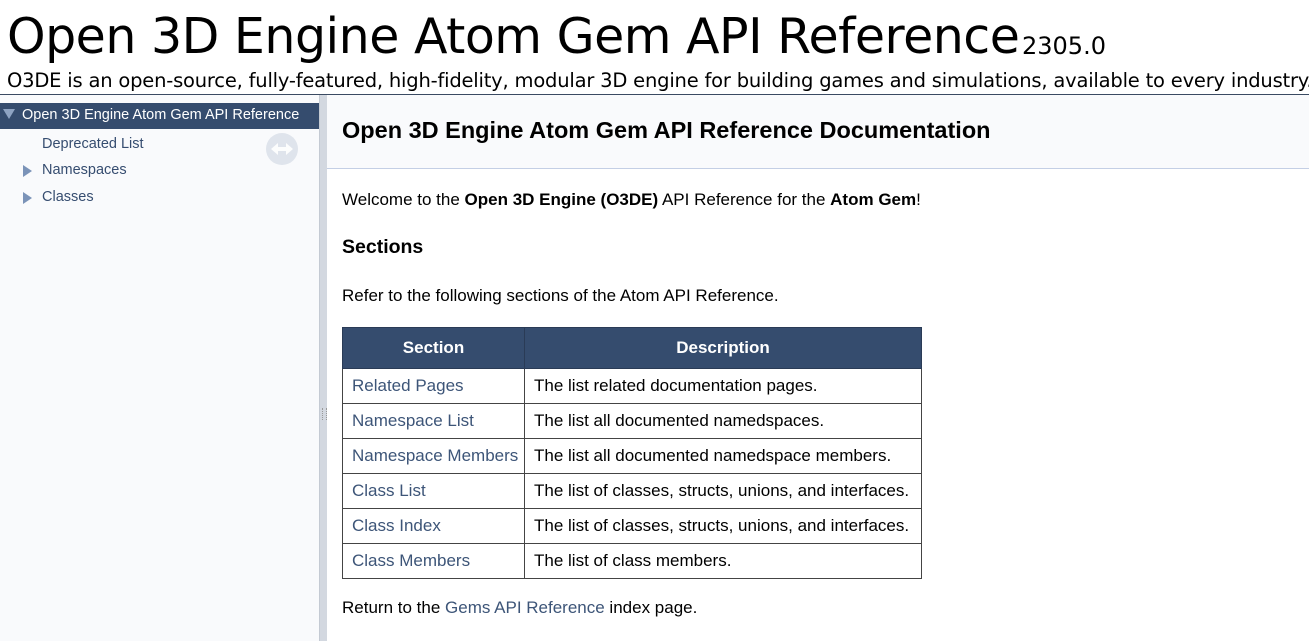 This screenshot has width=1309, height=641. I want to click on nav-item-label: Open 3D Engine Atom Gem API Reference, so click(161, 115).